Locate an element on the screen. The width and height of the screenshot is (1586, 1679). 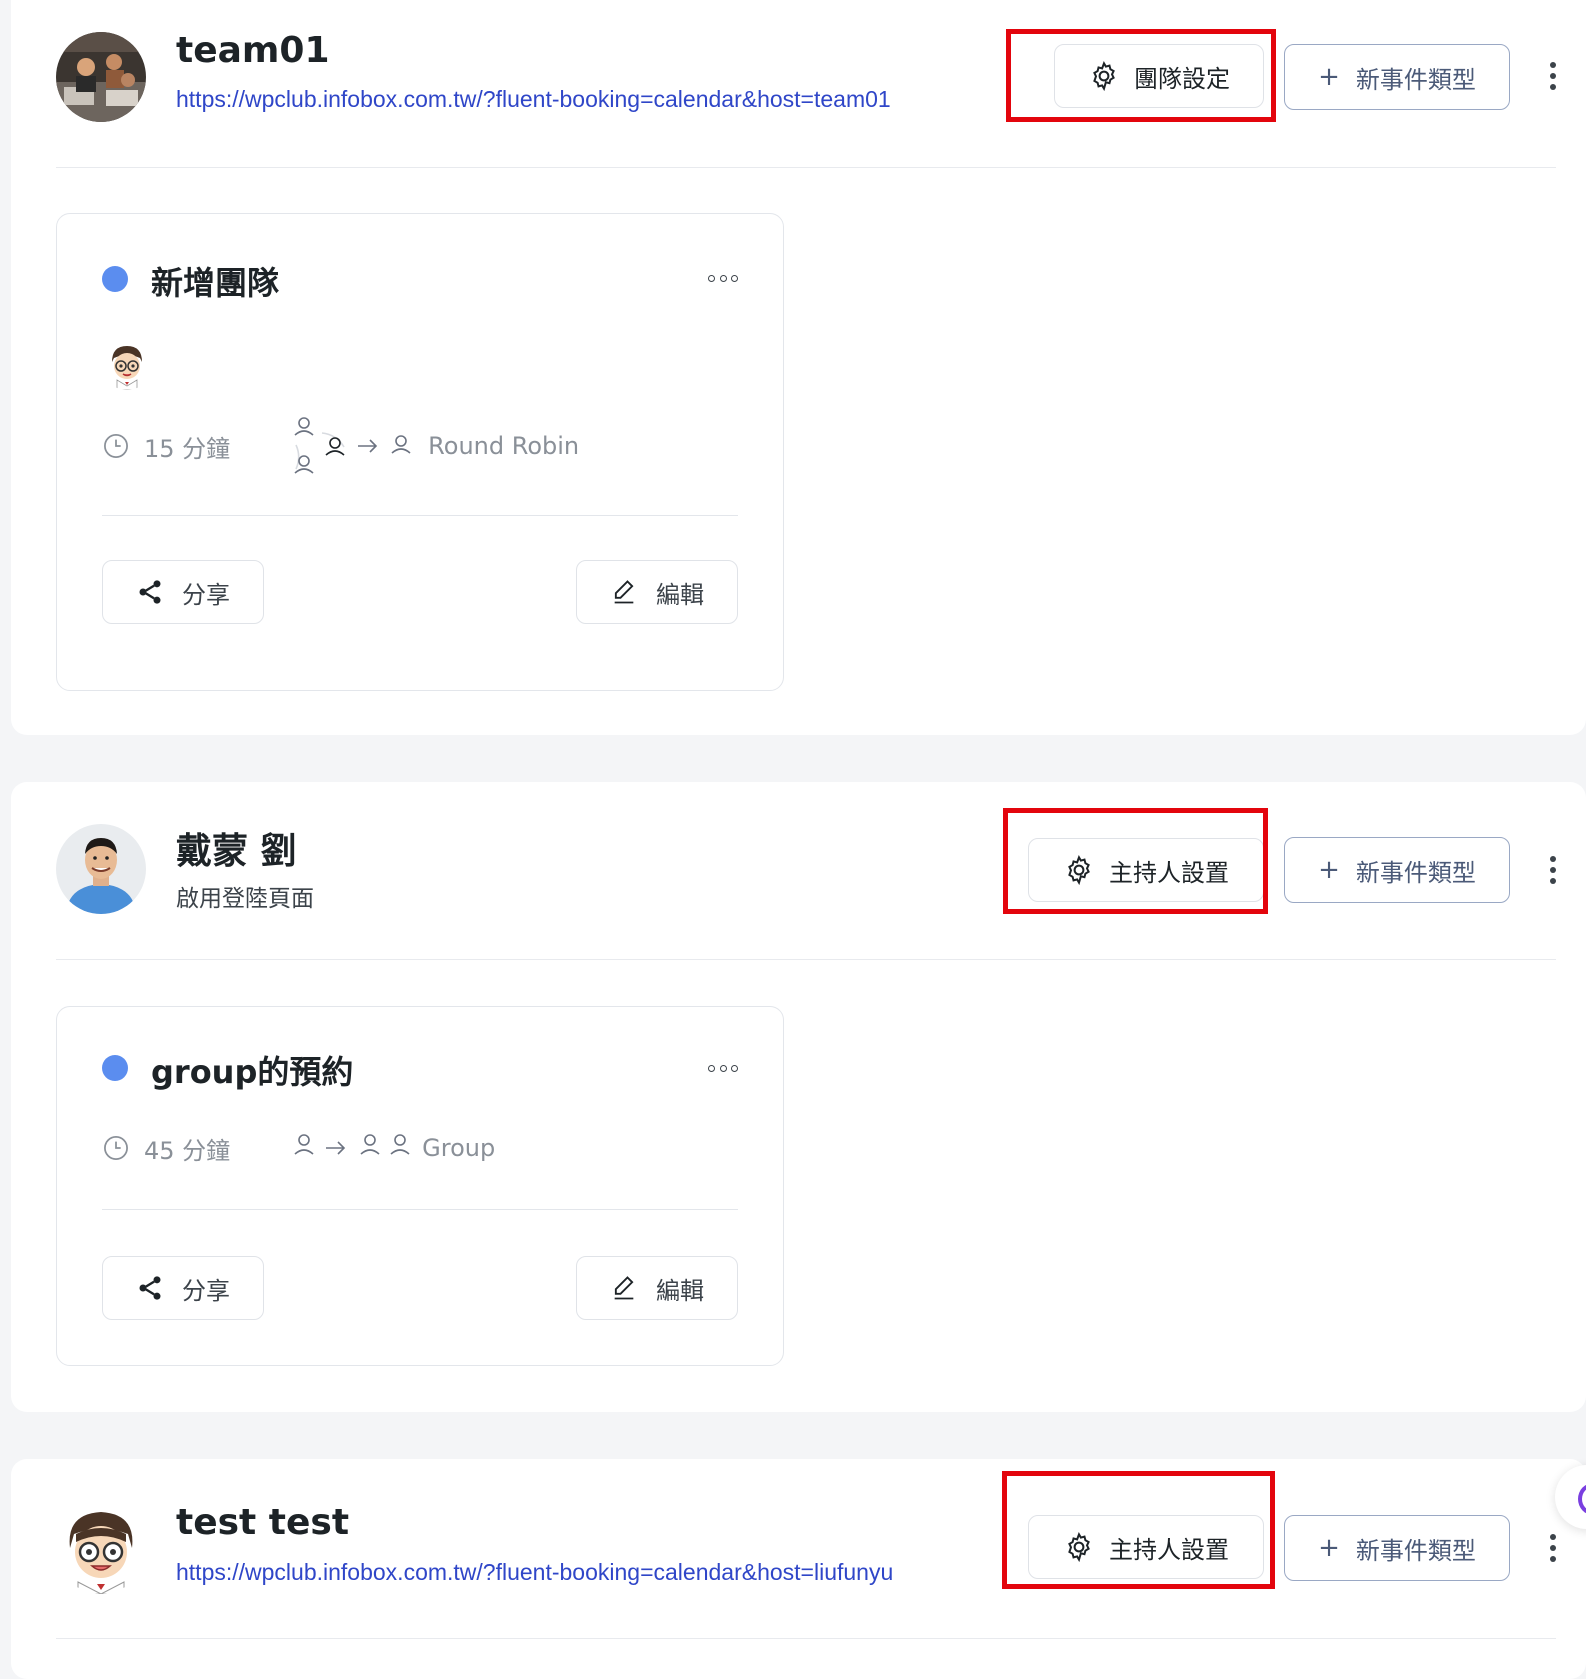
host-name: team01 is located at coordinates (253, 50).